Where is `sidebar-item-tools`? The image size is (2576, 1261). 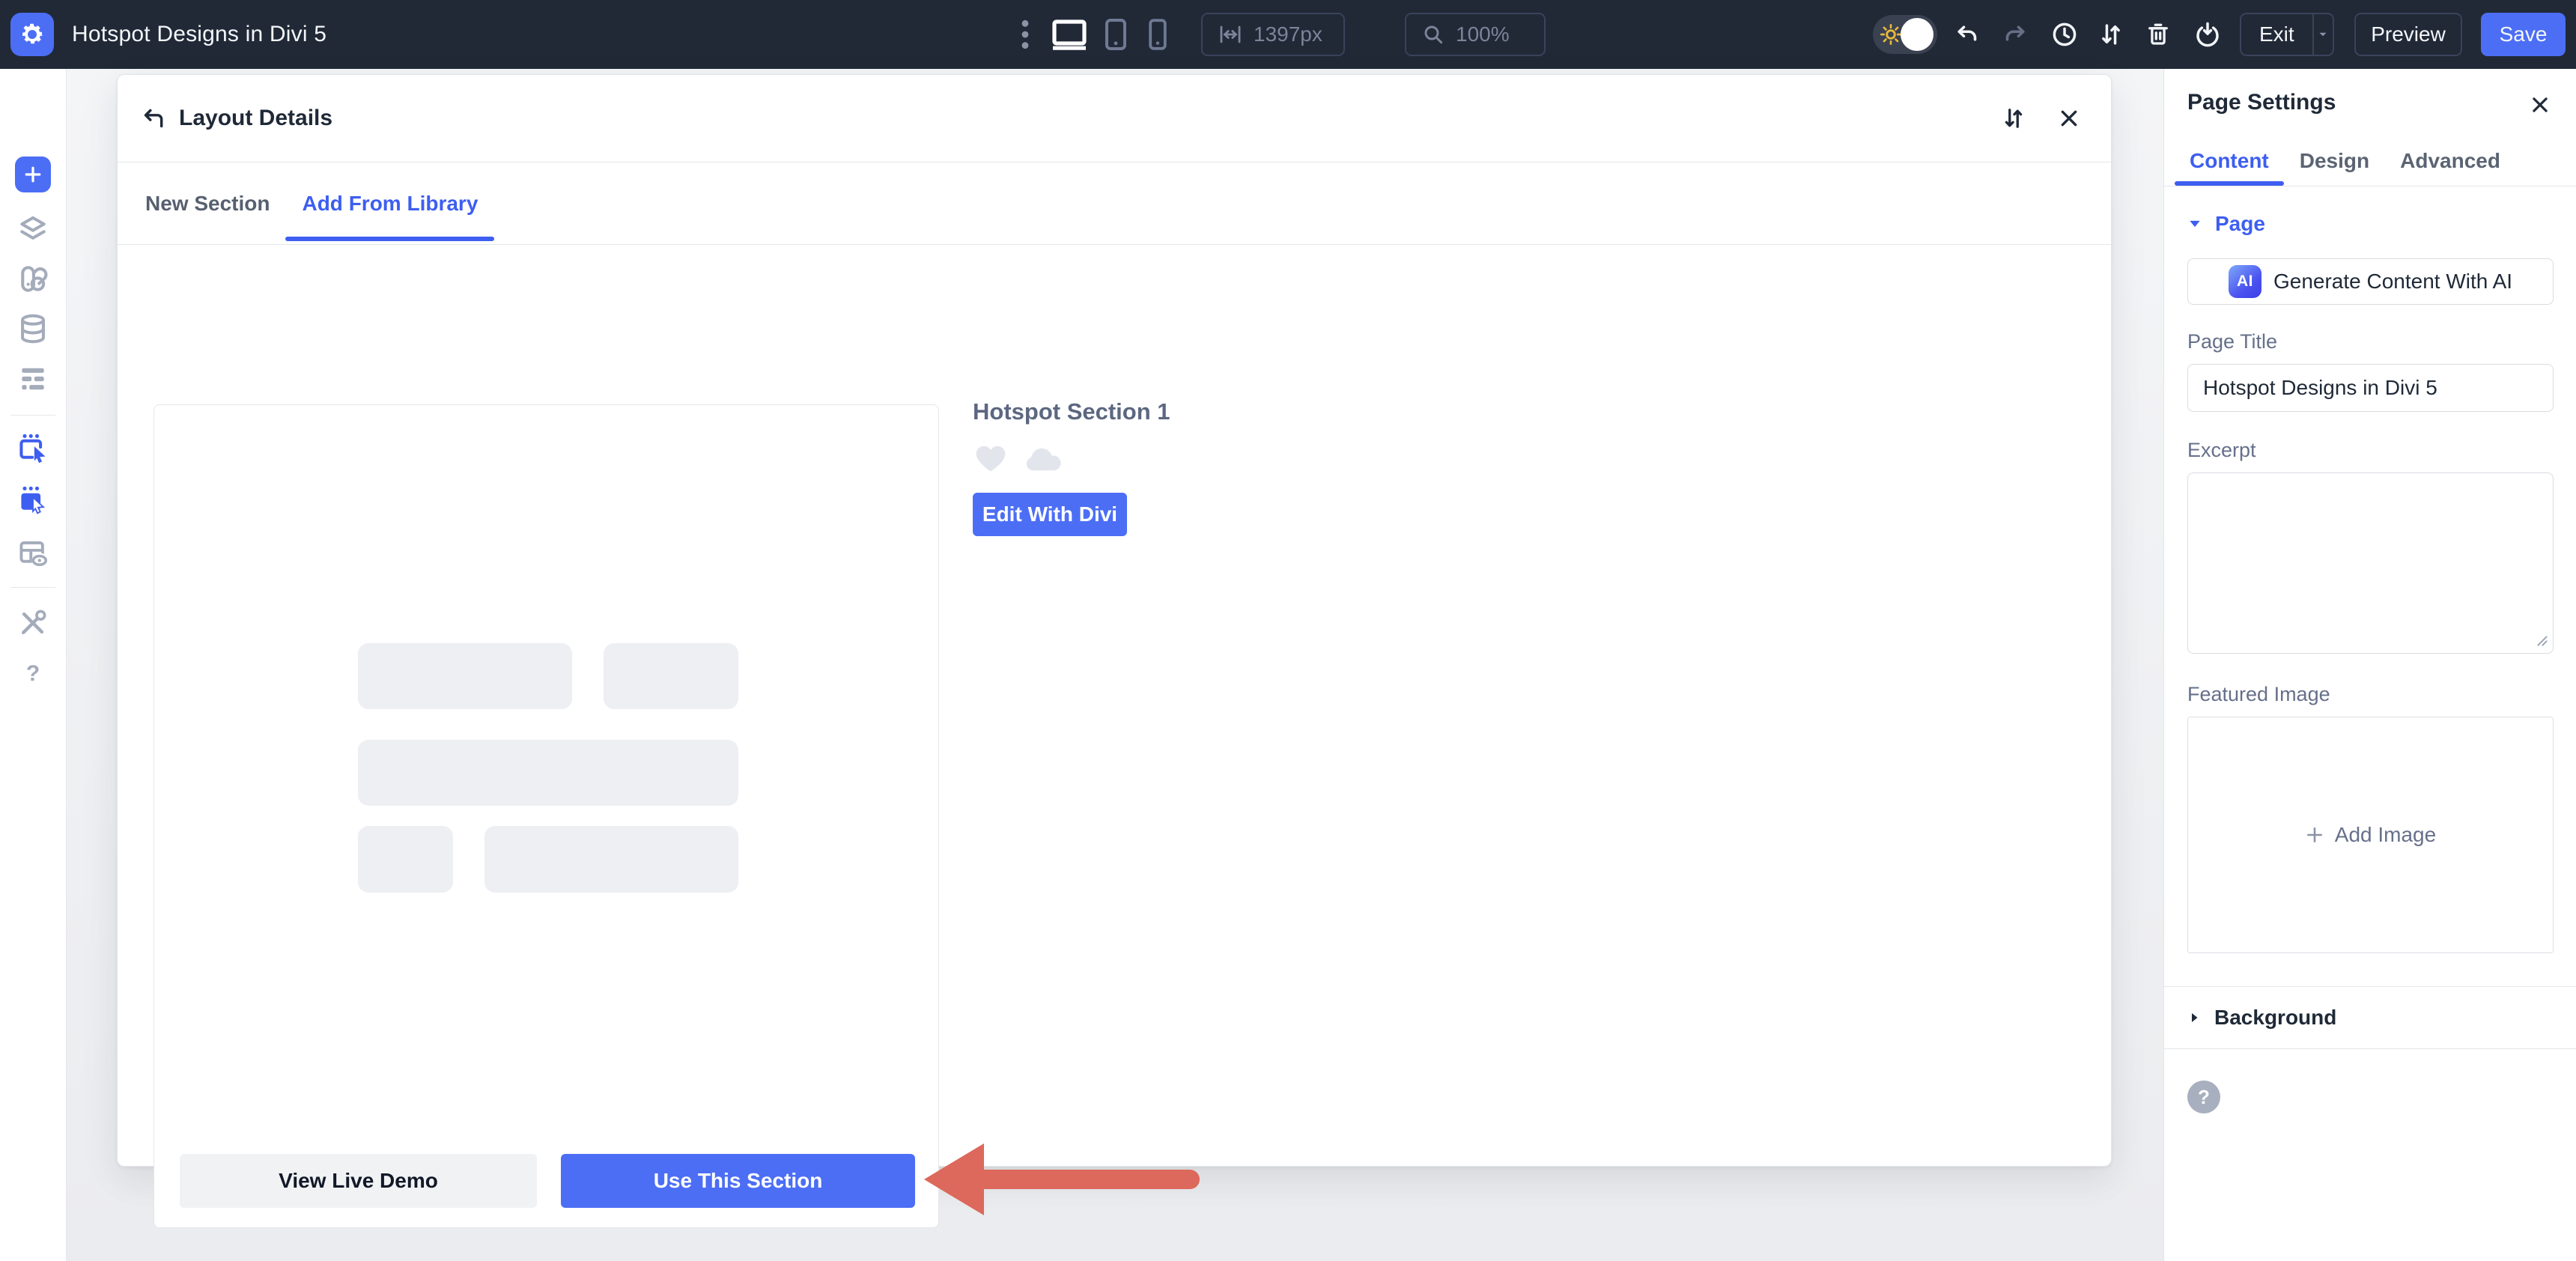 sidebar-item-tools is located at coordinates (32, 623).